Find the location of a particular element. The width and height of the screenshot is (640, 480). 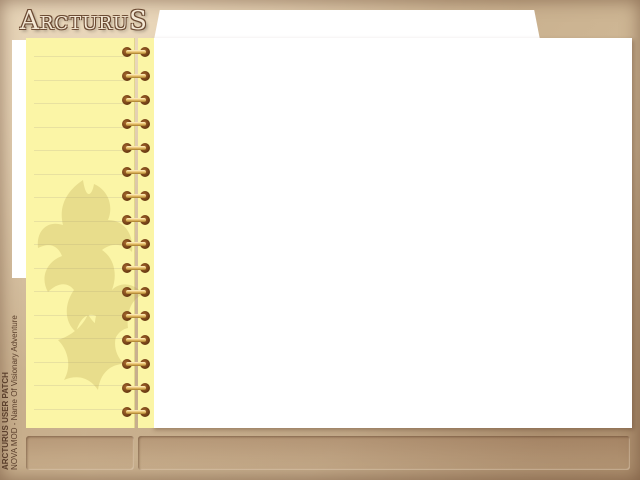

bottom-left-slot is located at coordinates (80, 453).